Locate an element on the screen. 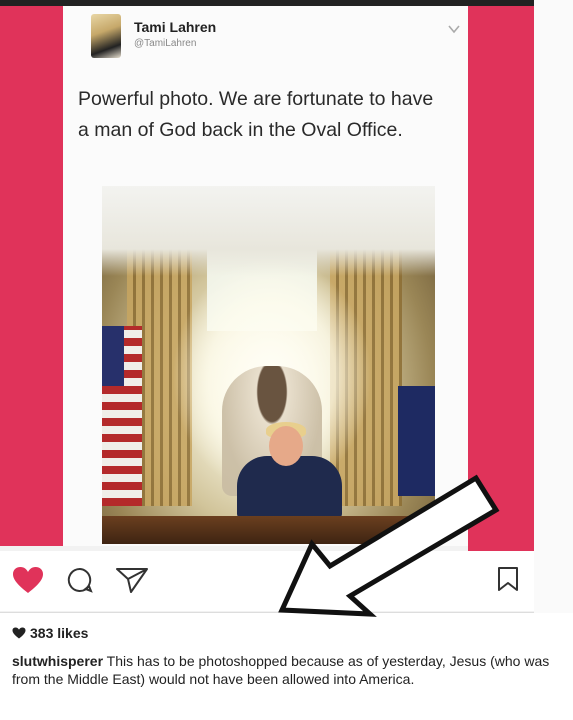  likes-count: 383 likes is located at coordinates (50, 633).